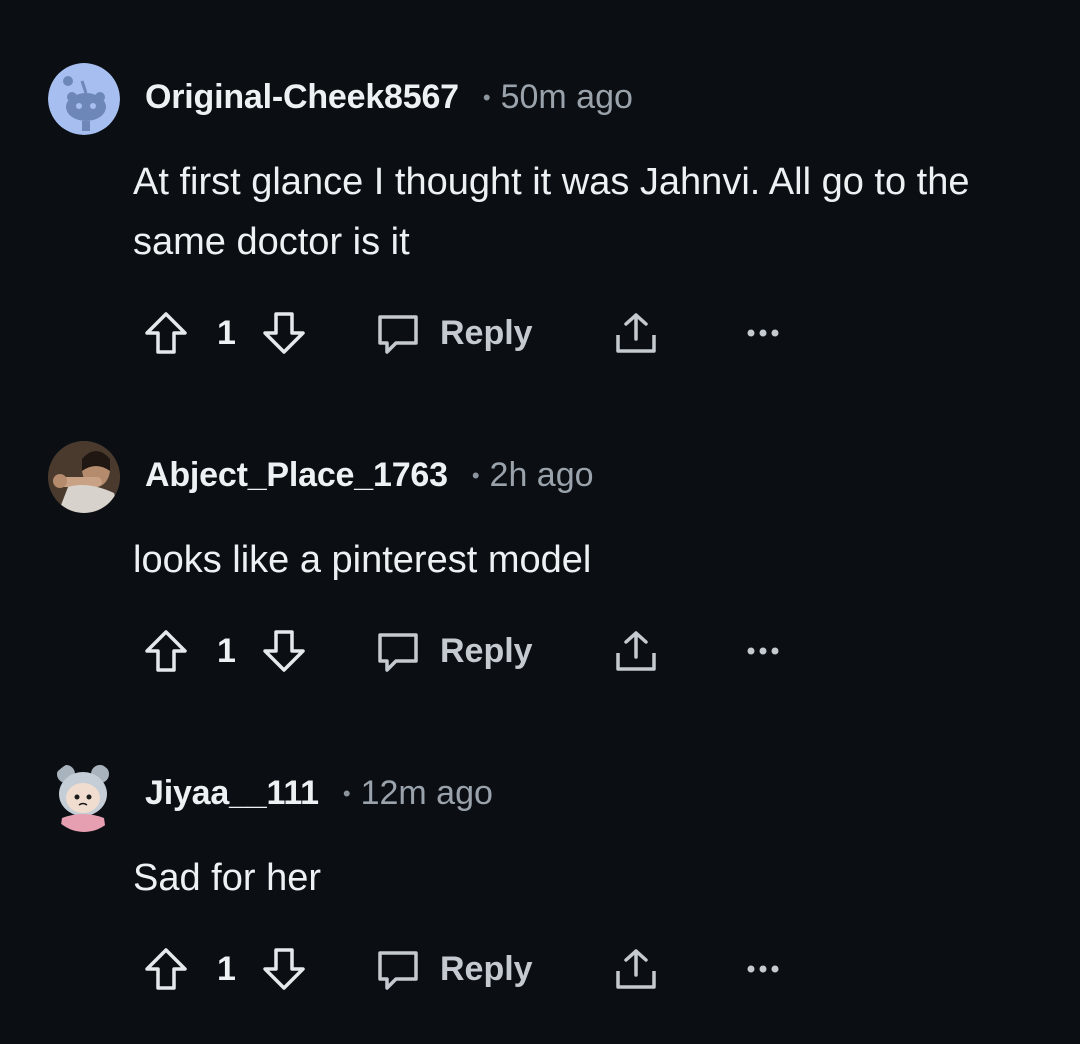 The height and width of the screenshot is (1044, 1080). I want to click on comment-body: looks like a pinterest model, so click(362, 560).